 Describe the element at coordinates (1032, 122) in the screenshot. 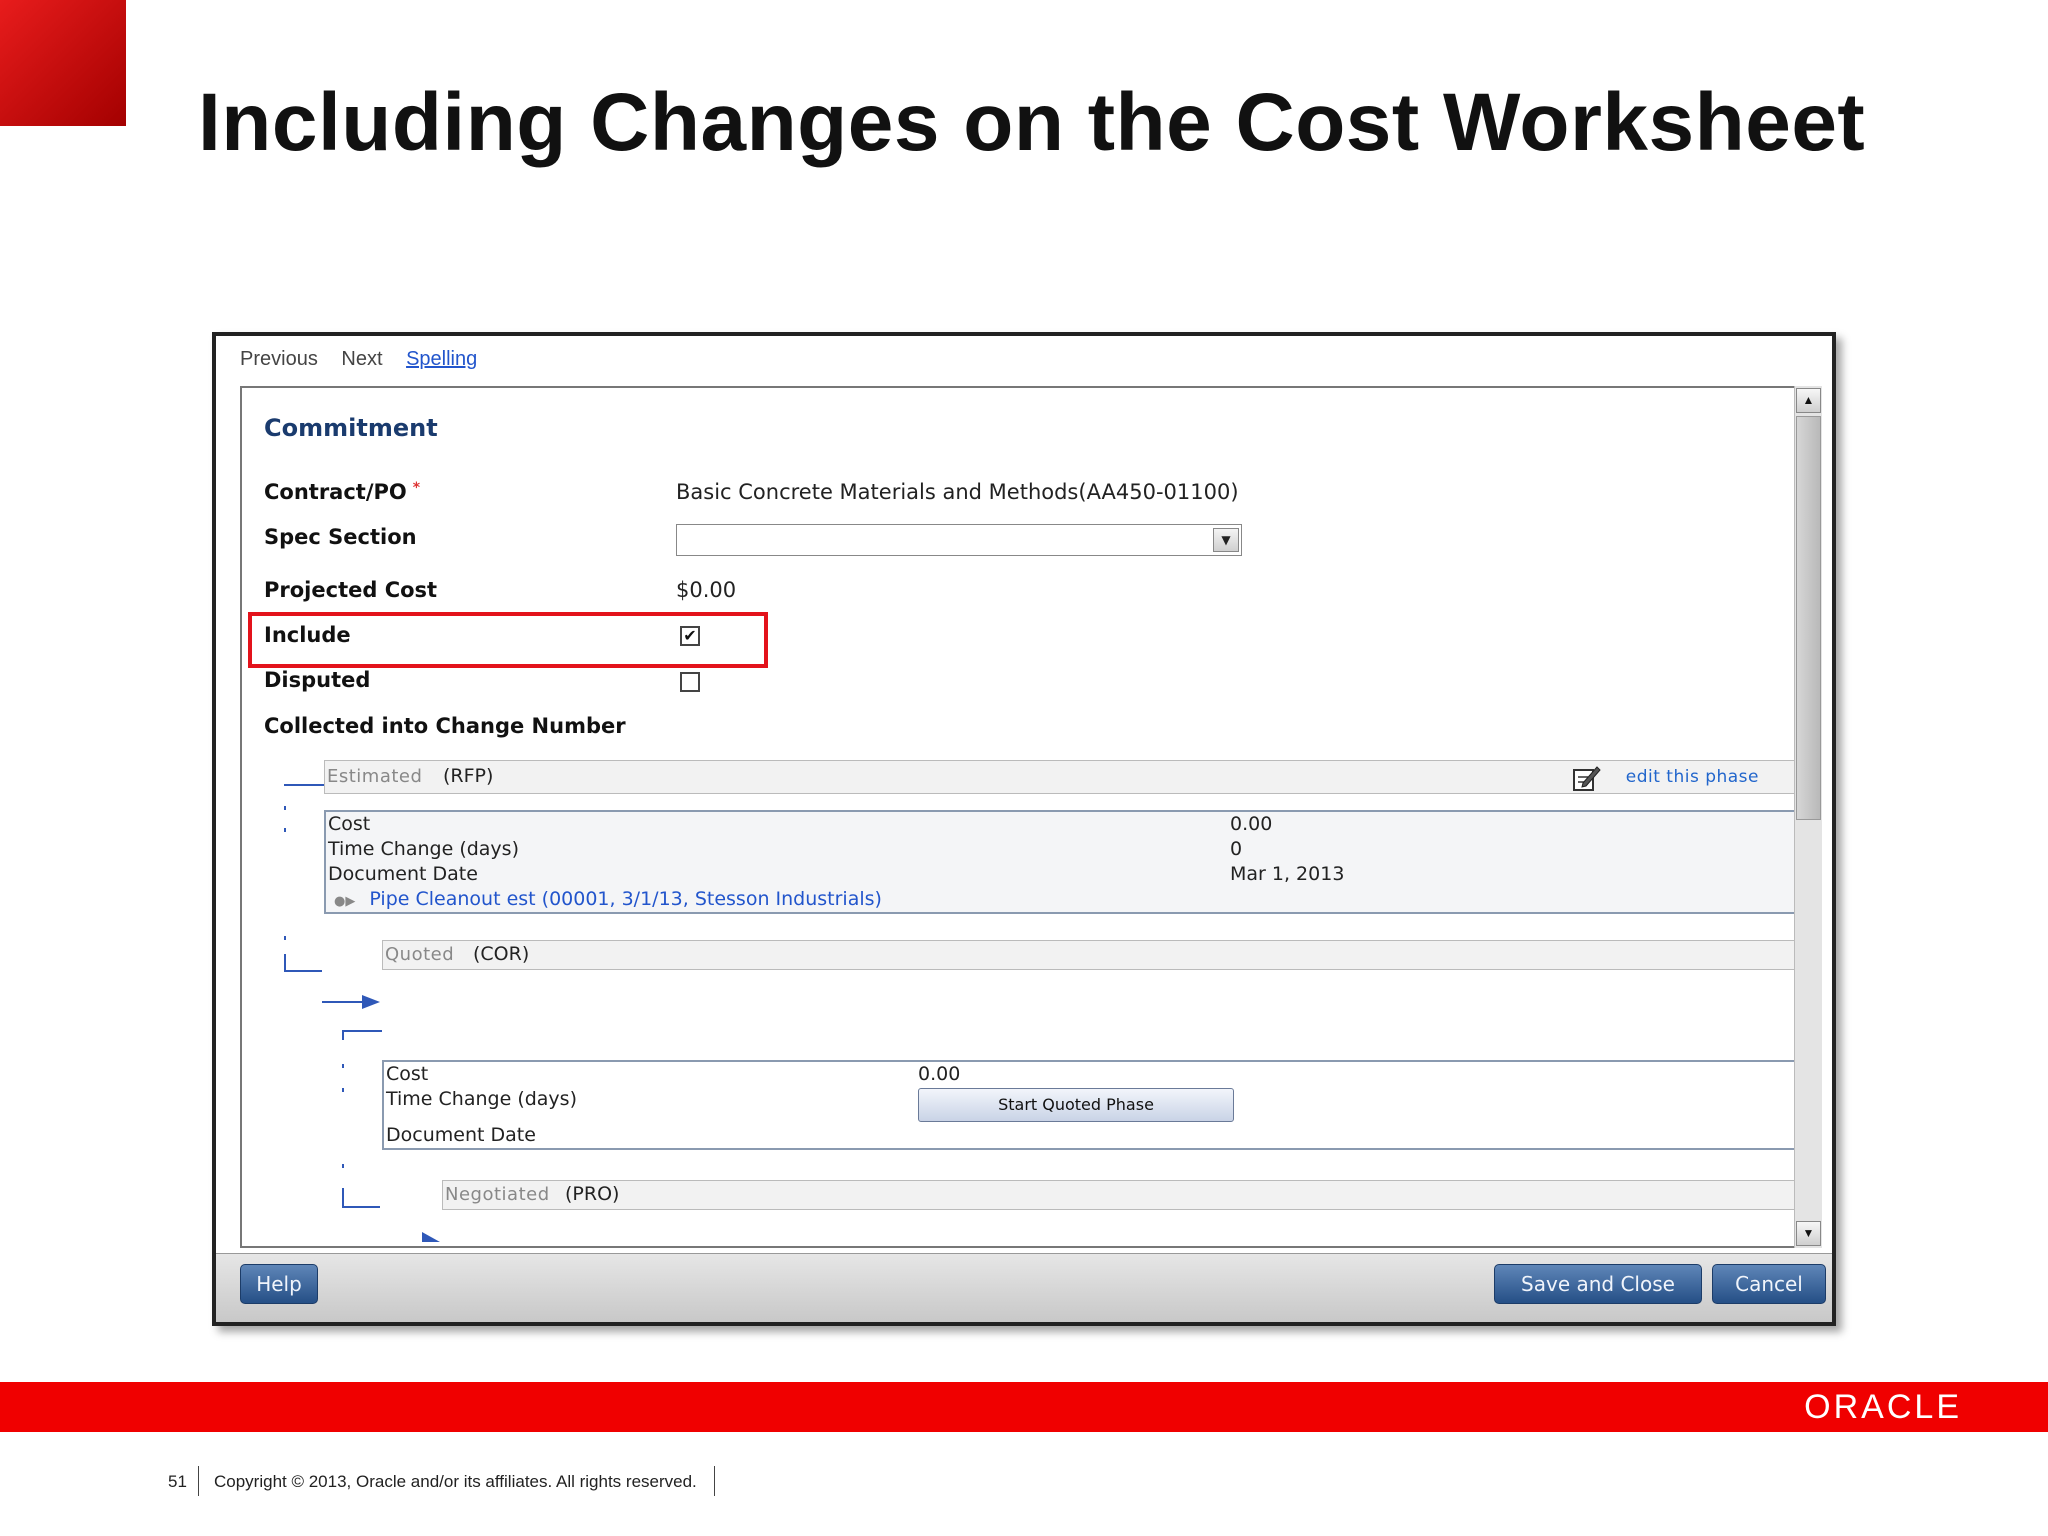

I see `slide-title: Including Changes on the Cost Worksheet` at that location.